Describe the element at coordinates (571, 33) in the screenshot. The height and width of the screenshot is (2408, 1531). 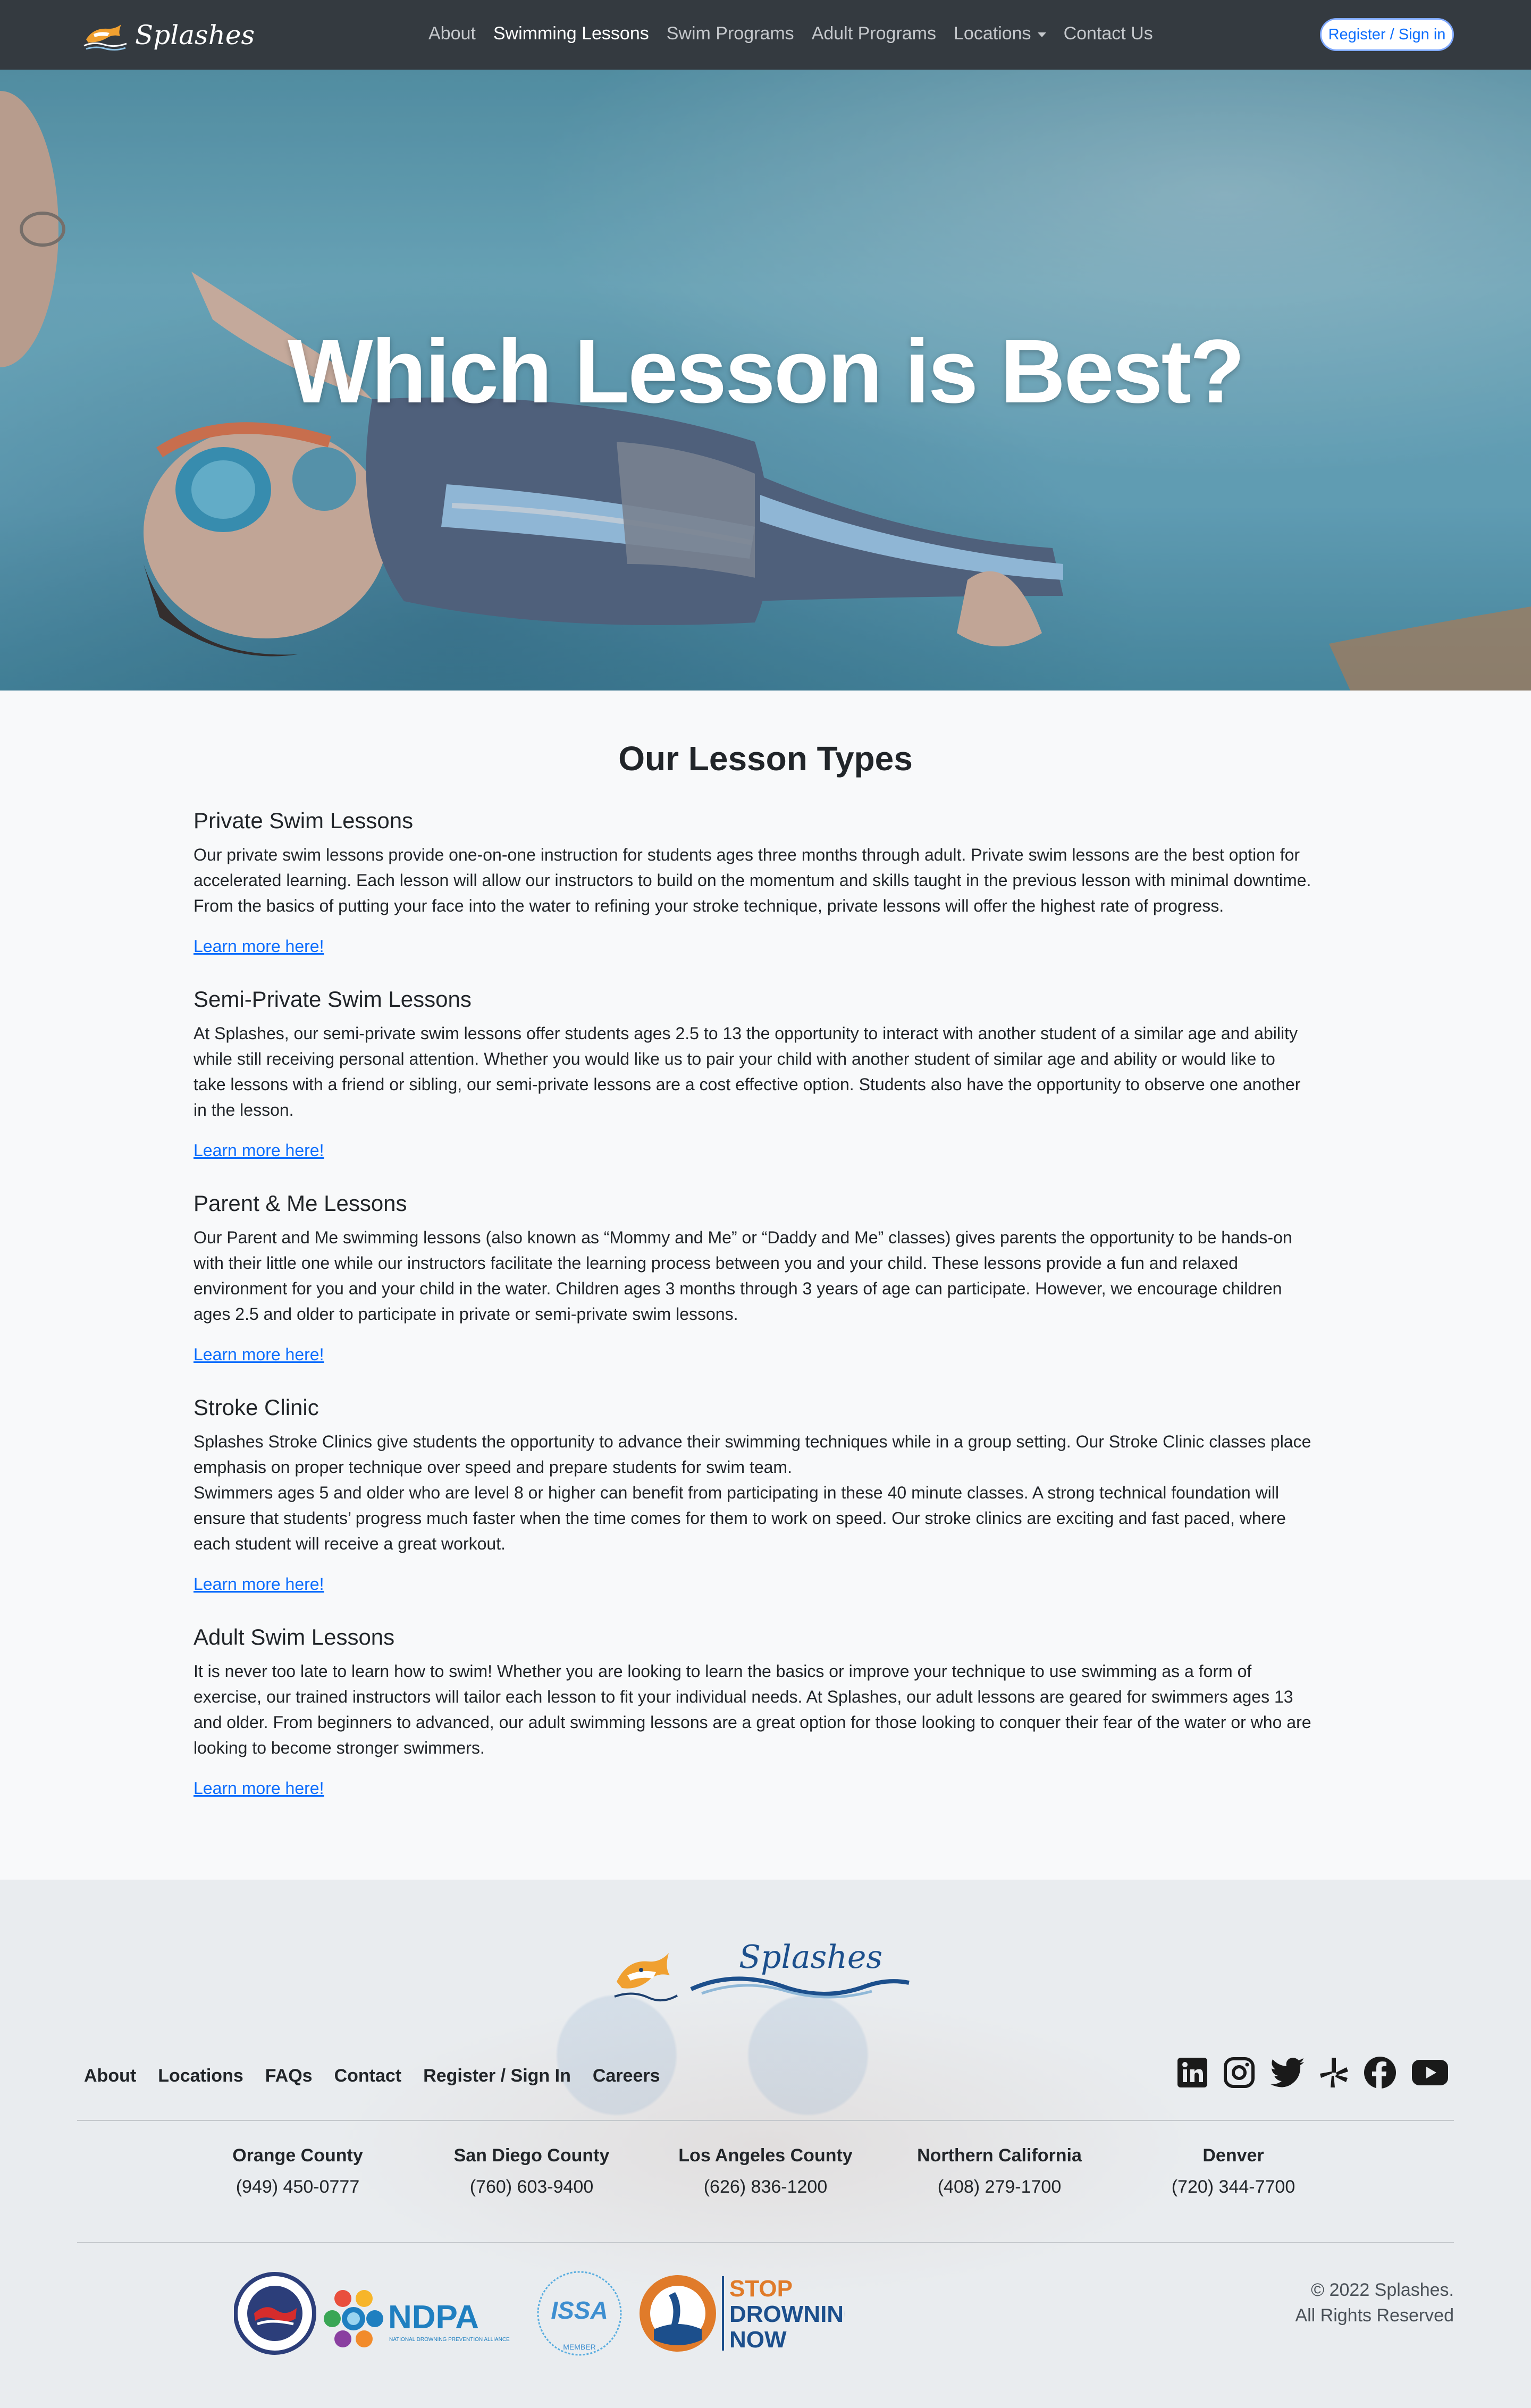
I see `nav-swimming-lessons: Swimming Lessons` at that location.